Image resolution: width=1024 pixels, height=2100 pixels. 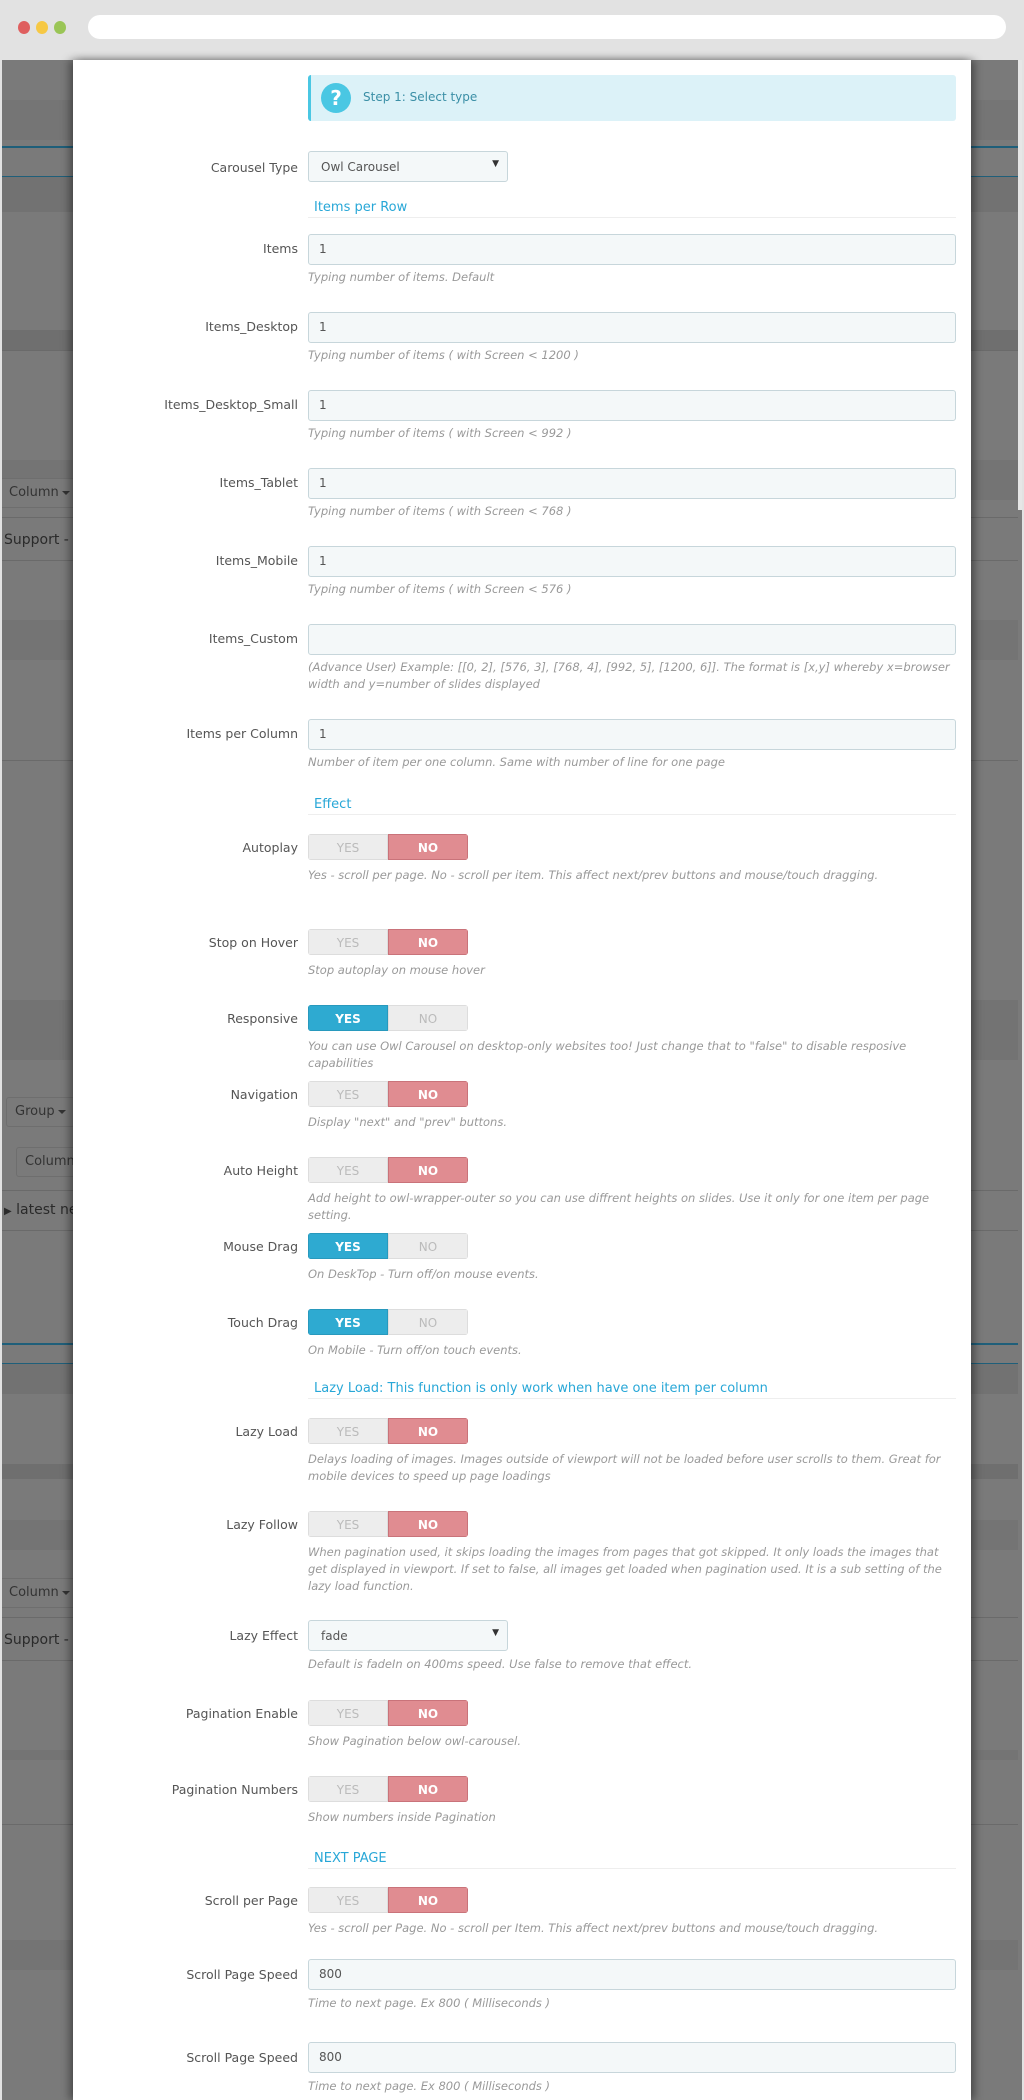 I want to click on pagination-numbers-toggle: YES NO, so click(x=388, y=1789).